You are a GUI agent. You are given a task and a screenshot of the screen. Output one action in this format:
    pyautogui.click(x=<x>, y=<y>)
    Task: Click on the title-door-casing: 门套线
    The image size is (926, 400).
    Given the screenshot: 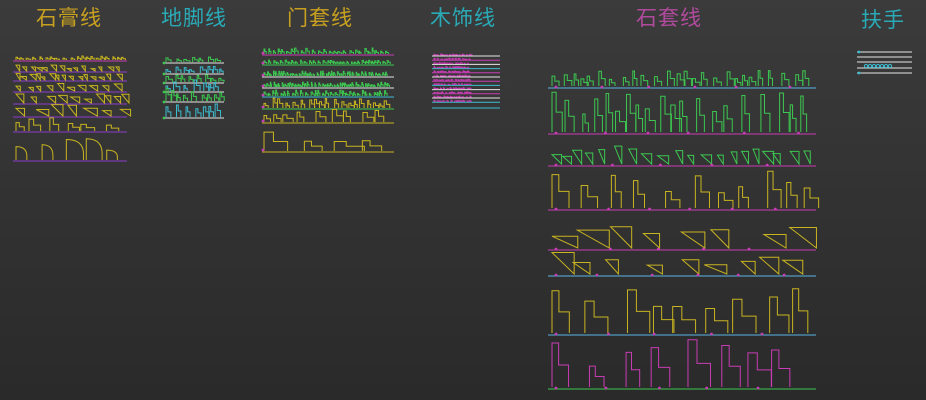 What is the action you would take?
    pyautogui.click(x=320, y=18)
    